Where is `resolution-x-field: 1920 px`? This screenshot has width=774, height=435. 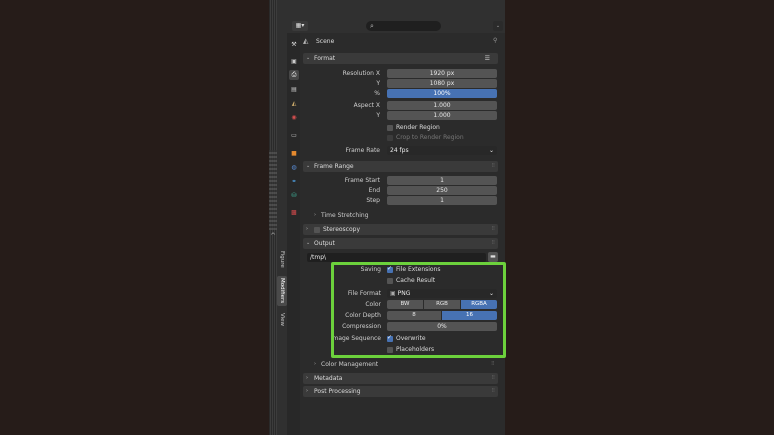
resolution-x-field: 1920 px is located at coordinates (442, 73).